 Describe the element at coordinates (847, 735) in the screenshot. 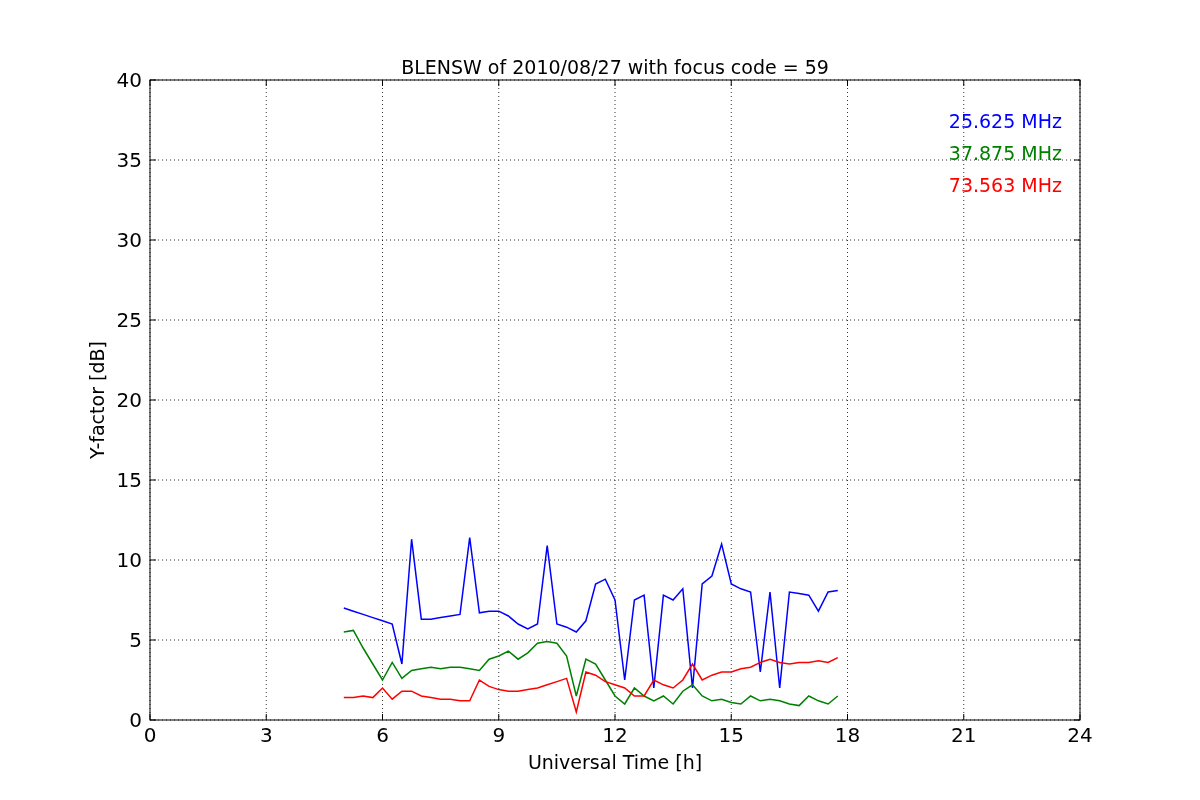

I see `tick-label: 18` at that location.